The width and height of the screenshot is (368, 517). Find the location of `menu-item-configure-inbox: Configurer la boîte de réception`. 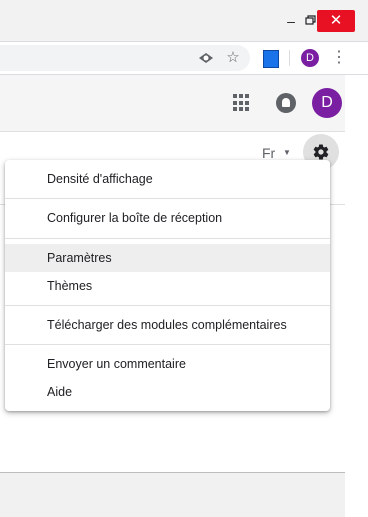

menu-item-configure-inbox: Configurer la boîte de réception is located at coordinates (167, 218).